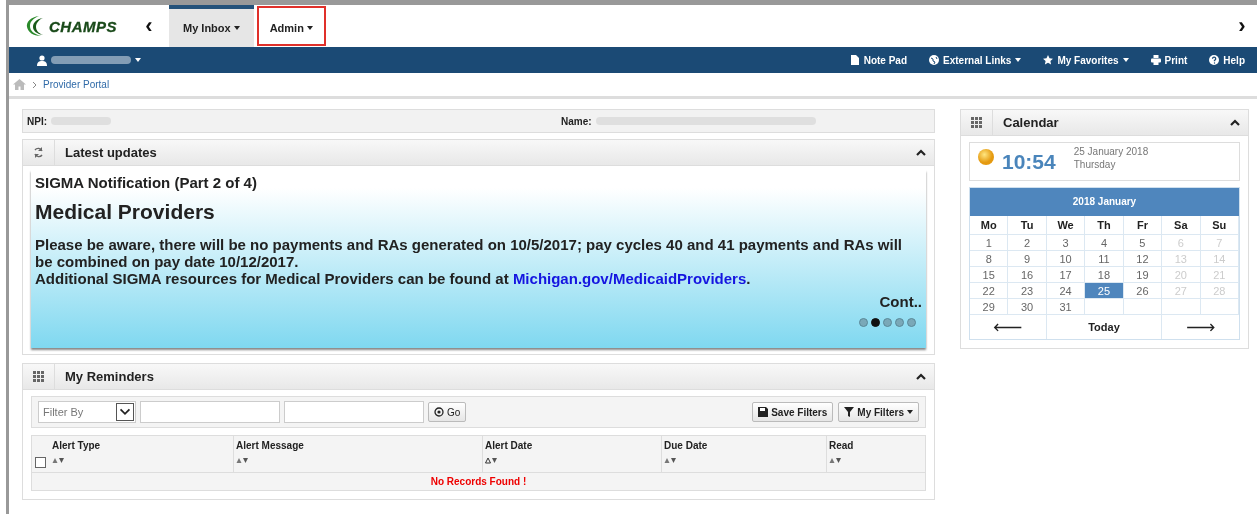  I want to click on weekday-header: Fr, so click(1143, 225).